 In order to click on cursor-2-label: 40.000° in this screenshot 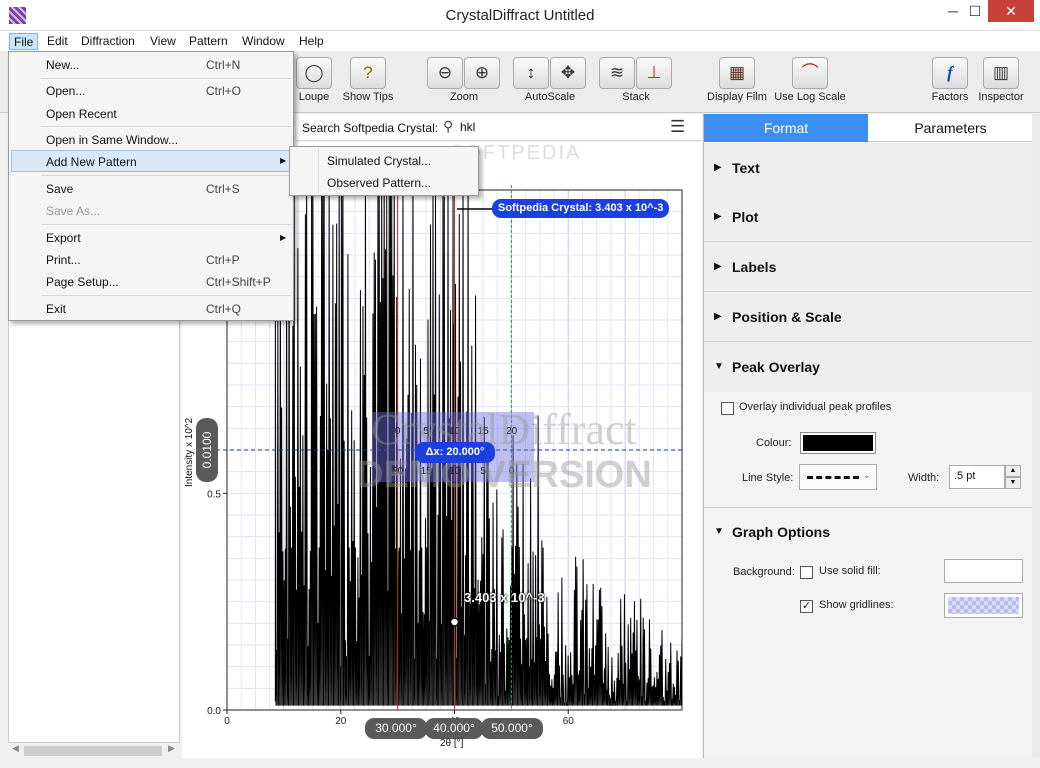, I will do `click(454, 728)`.